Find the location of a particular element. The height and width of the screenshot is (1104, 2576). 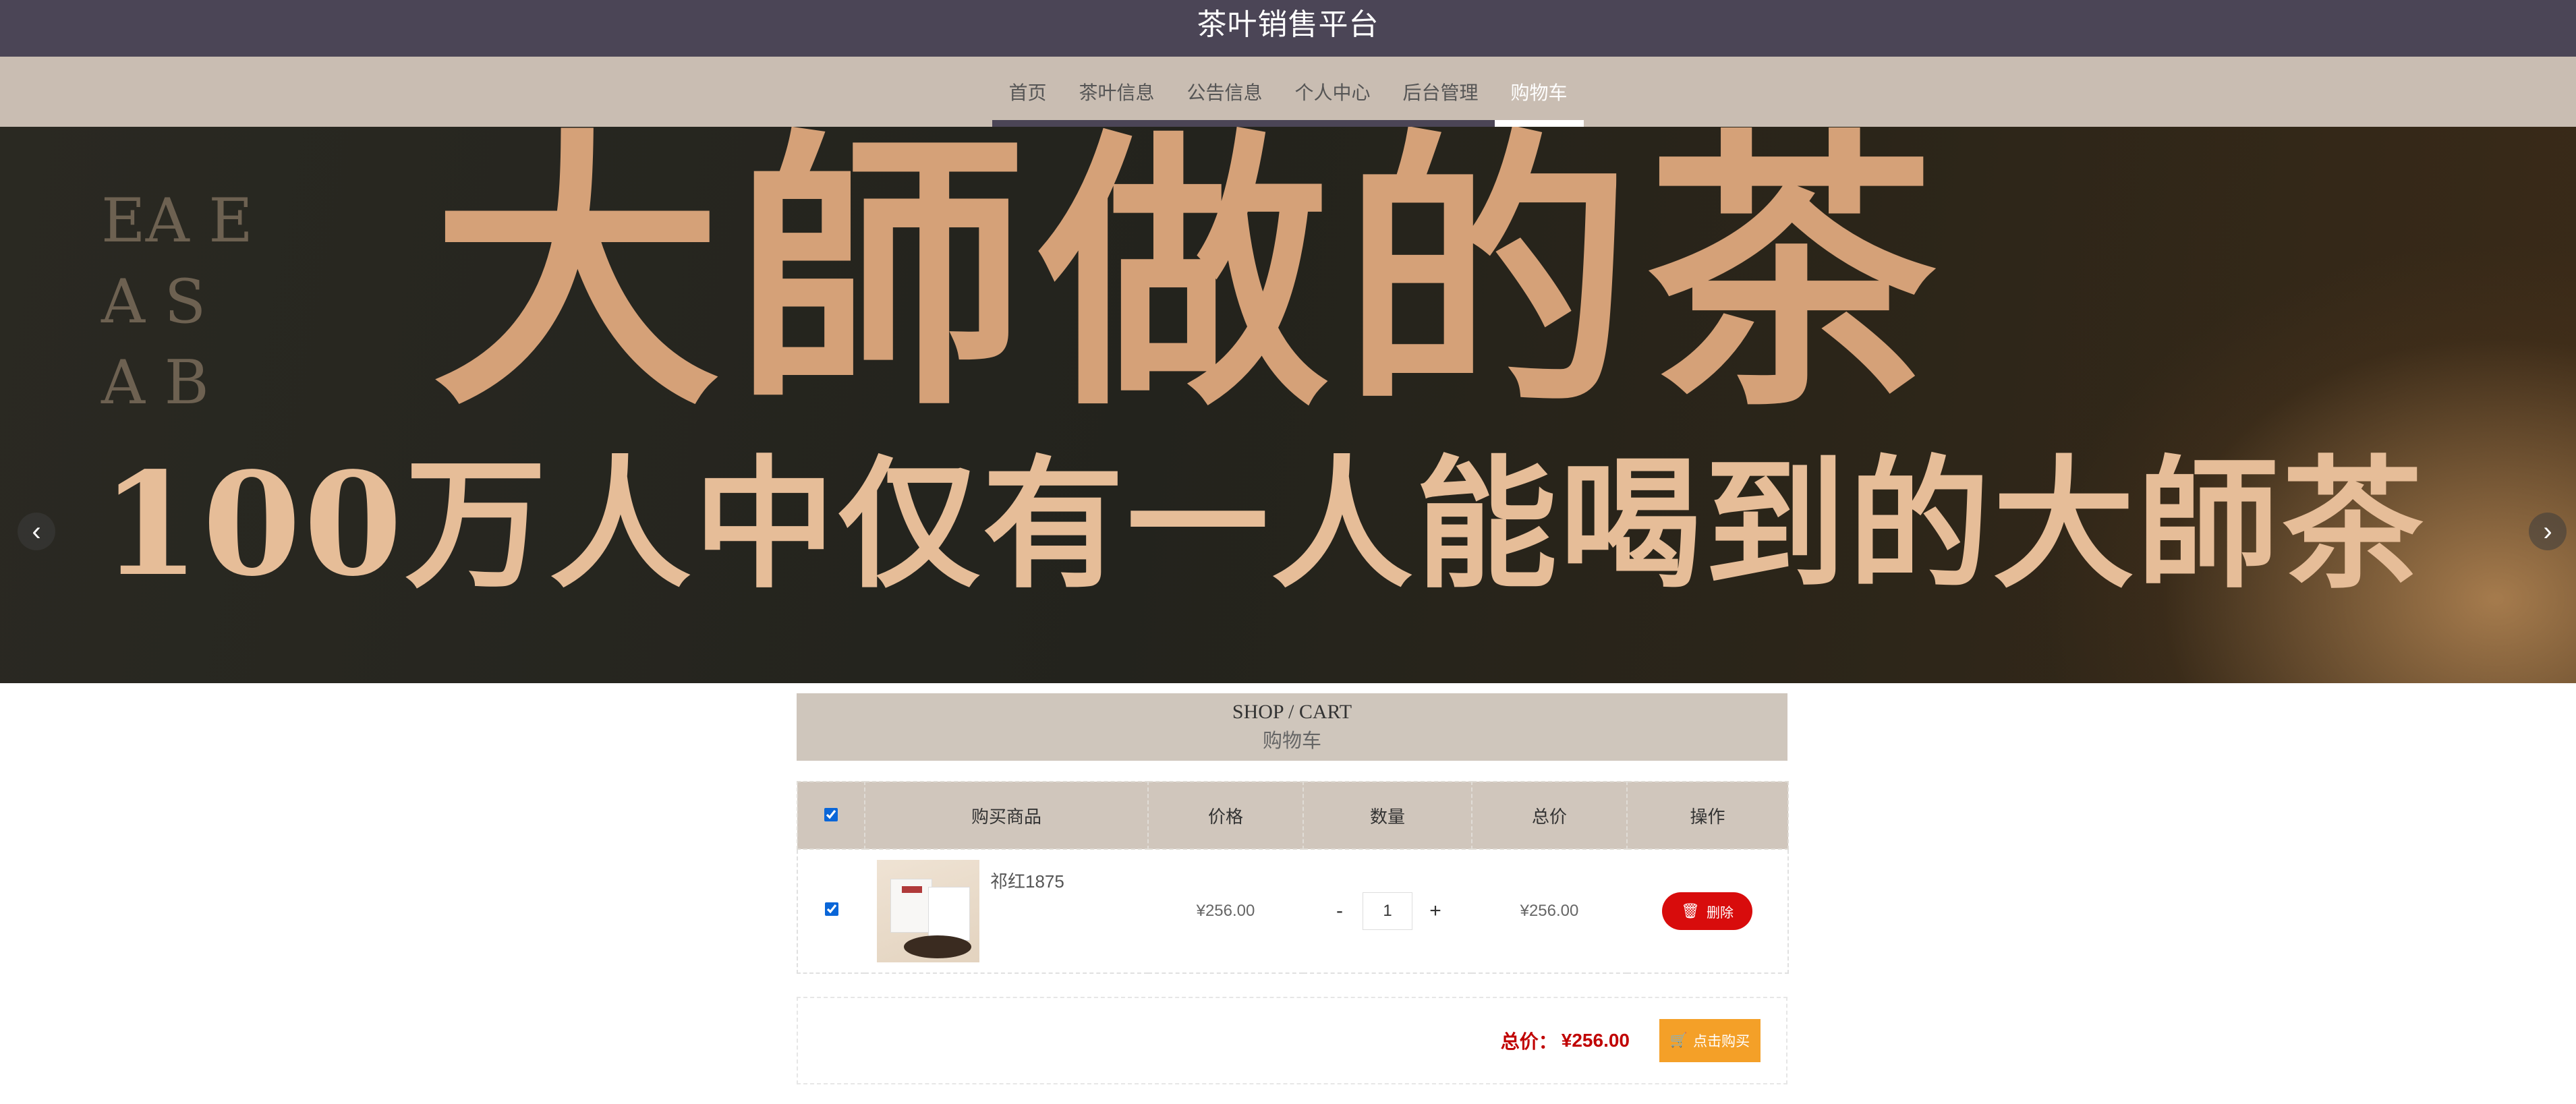

carousel-prev-button: ‹ is located at coordinates (36, 531).